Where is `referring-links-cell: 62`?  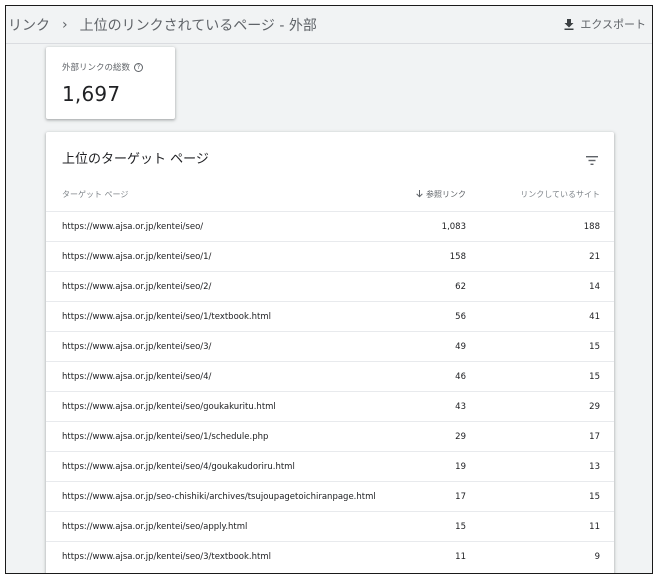
referring-links-cell: 62 is located at coordinates (460, 287).